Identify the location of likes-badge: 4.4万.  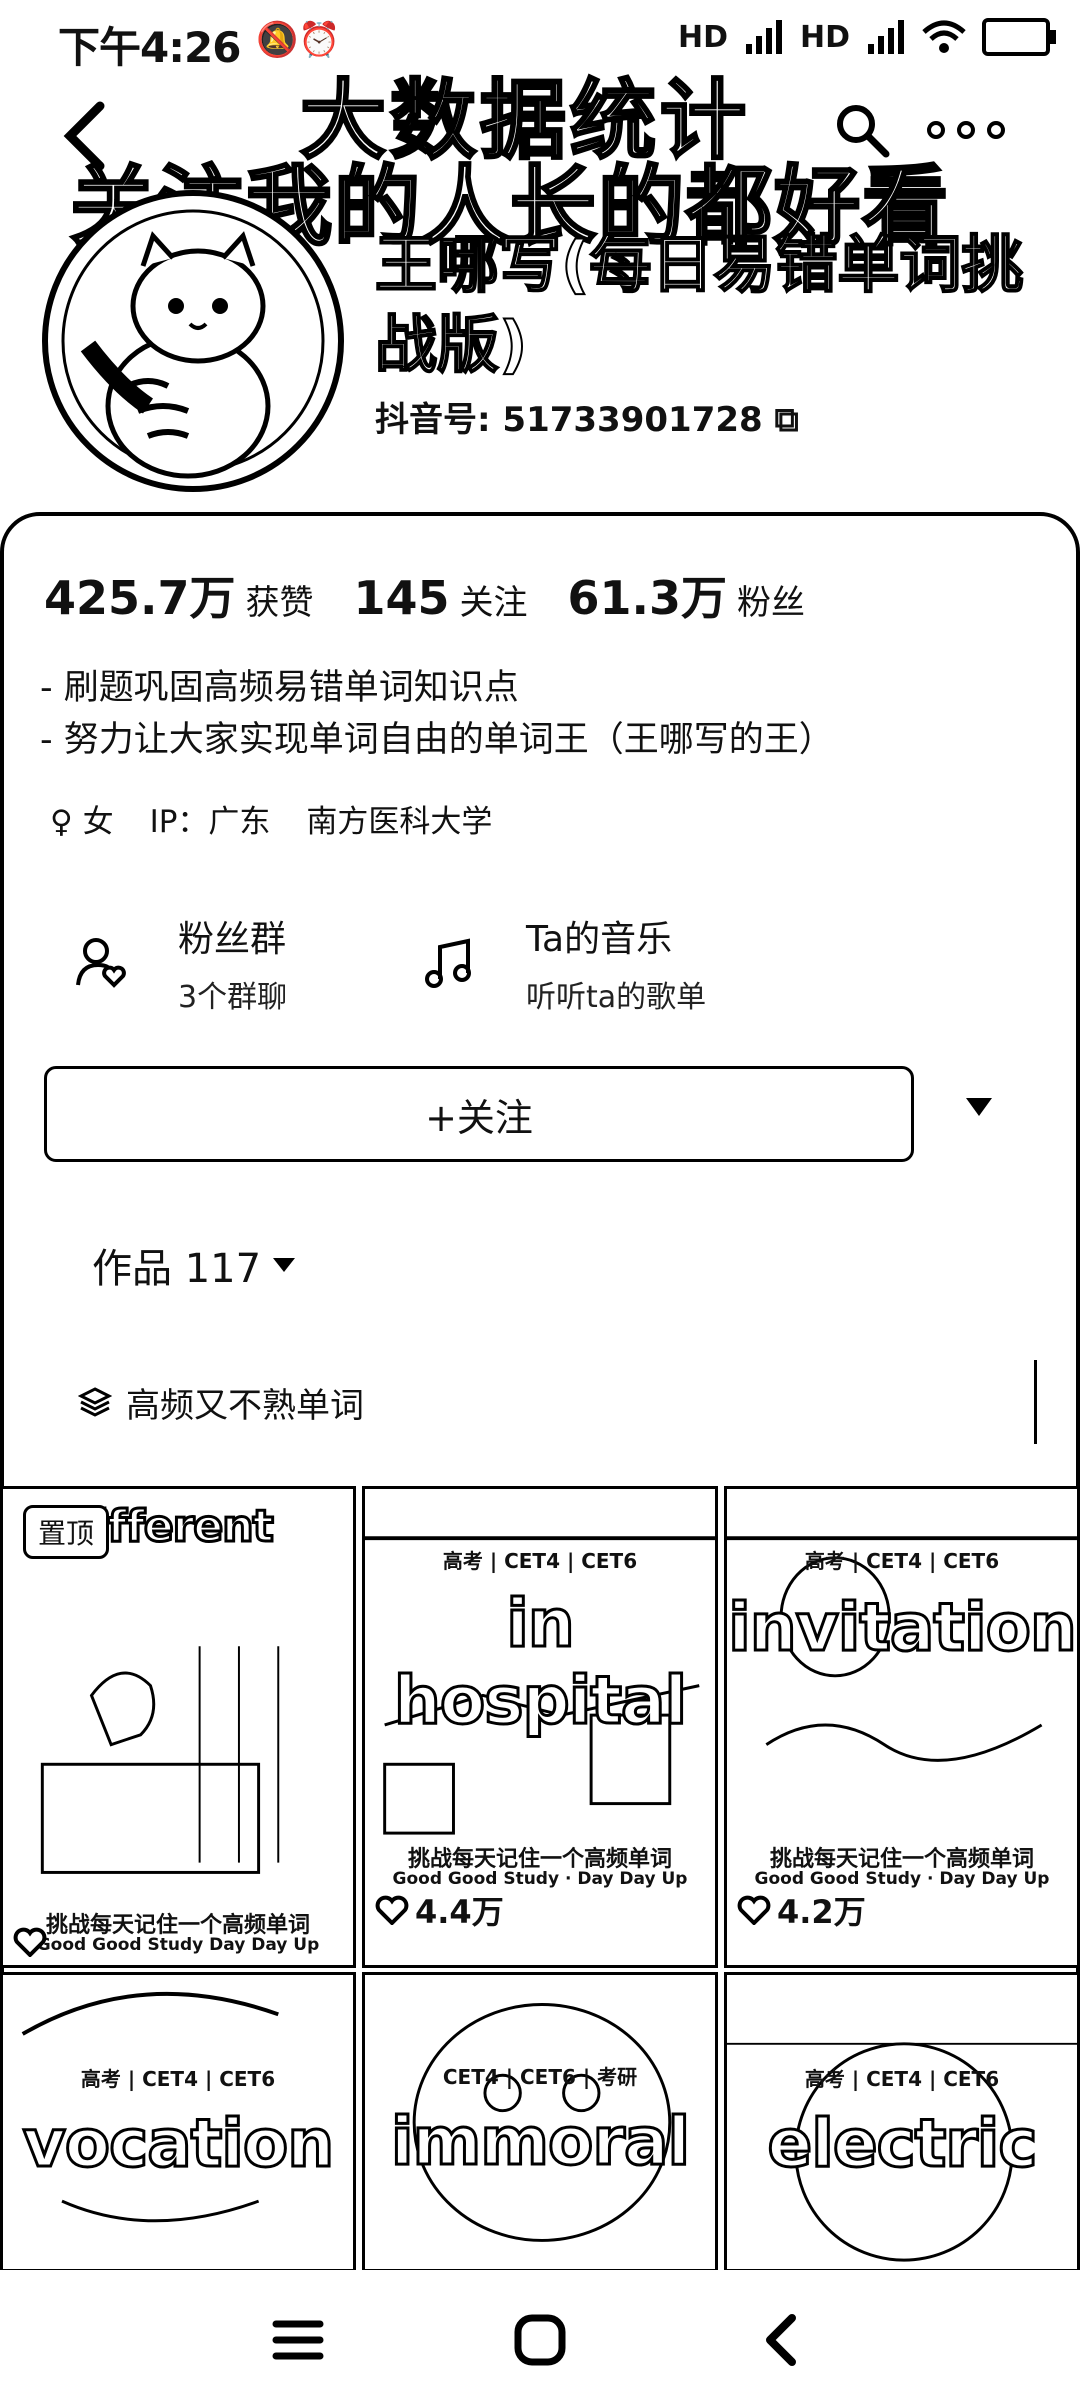
(439, 1910).